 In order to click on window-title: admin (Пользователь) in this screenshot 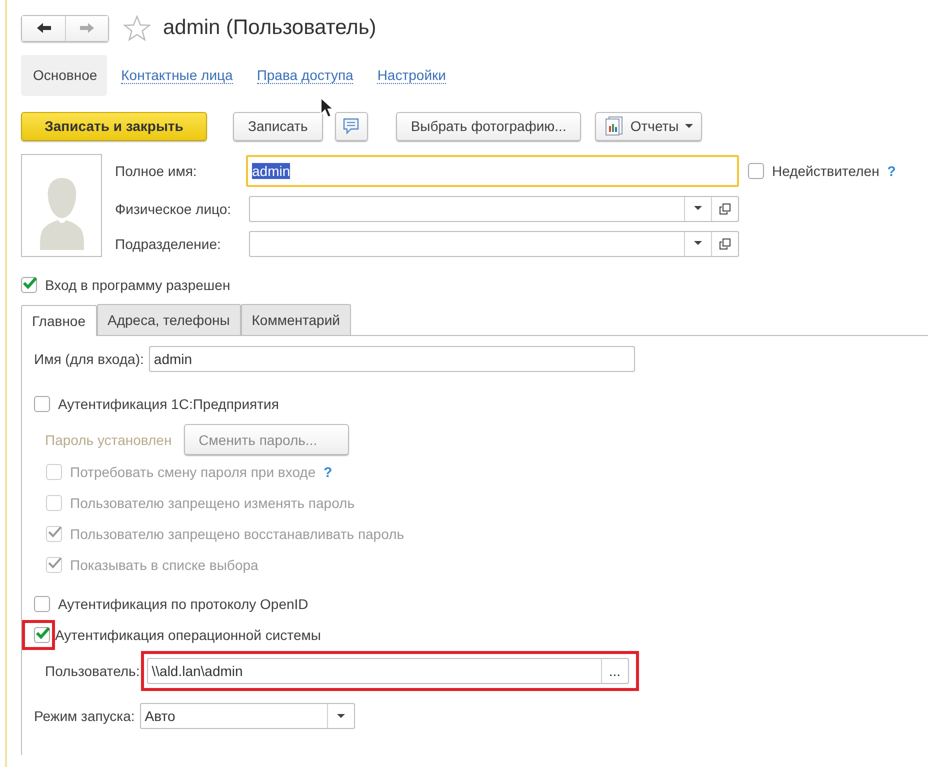, I will do `click(269, 28)`.